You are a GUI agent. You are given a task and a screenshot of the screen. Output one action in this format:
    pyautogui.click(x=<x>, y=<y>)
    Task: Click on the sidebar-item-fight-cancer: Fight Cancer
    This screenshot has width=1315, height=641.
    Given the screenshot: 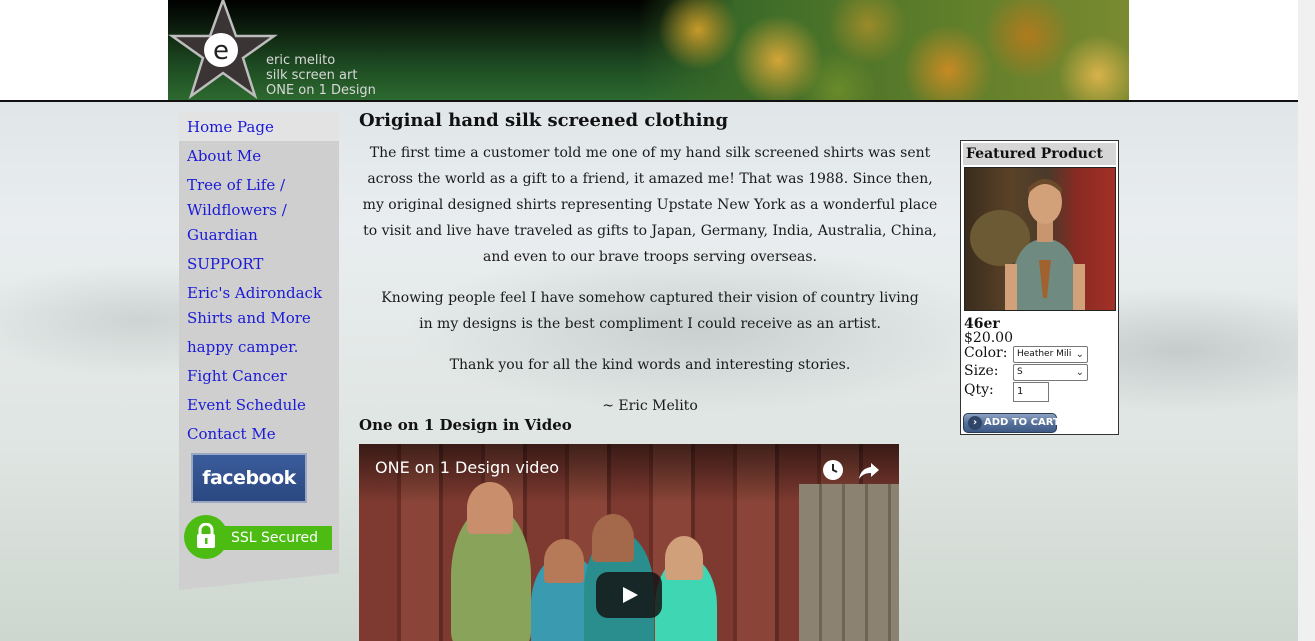 What is the action you would take?
    pyautogui.click(x=262, y=376)
    